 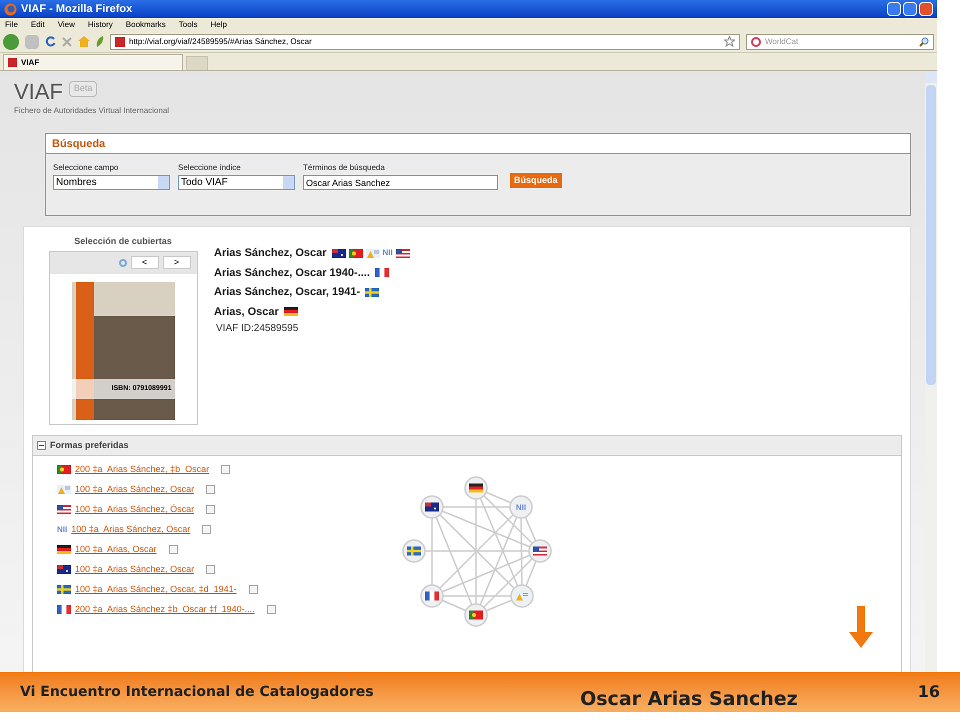 What do you see at coordinates (144, 262) in the screenshot?
I see `prev-button: <` at bounding box center [144, 262].